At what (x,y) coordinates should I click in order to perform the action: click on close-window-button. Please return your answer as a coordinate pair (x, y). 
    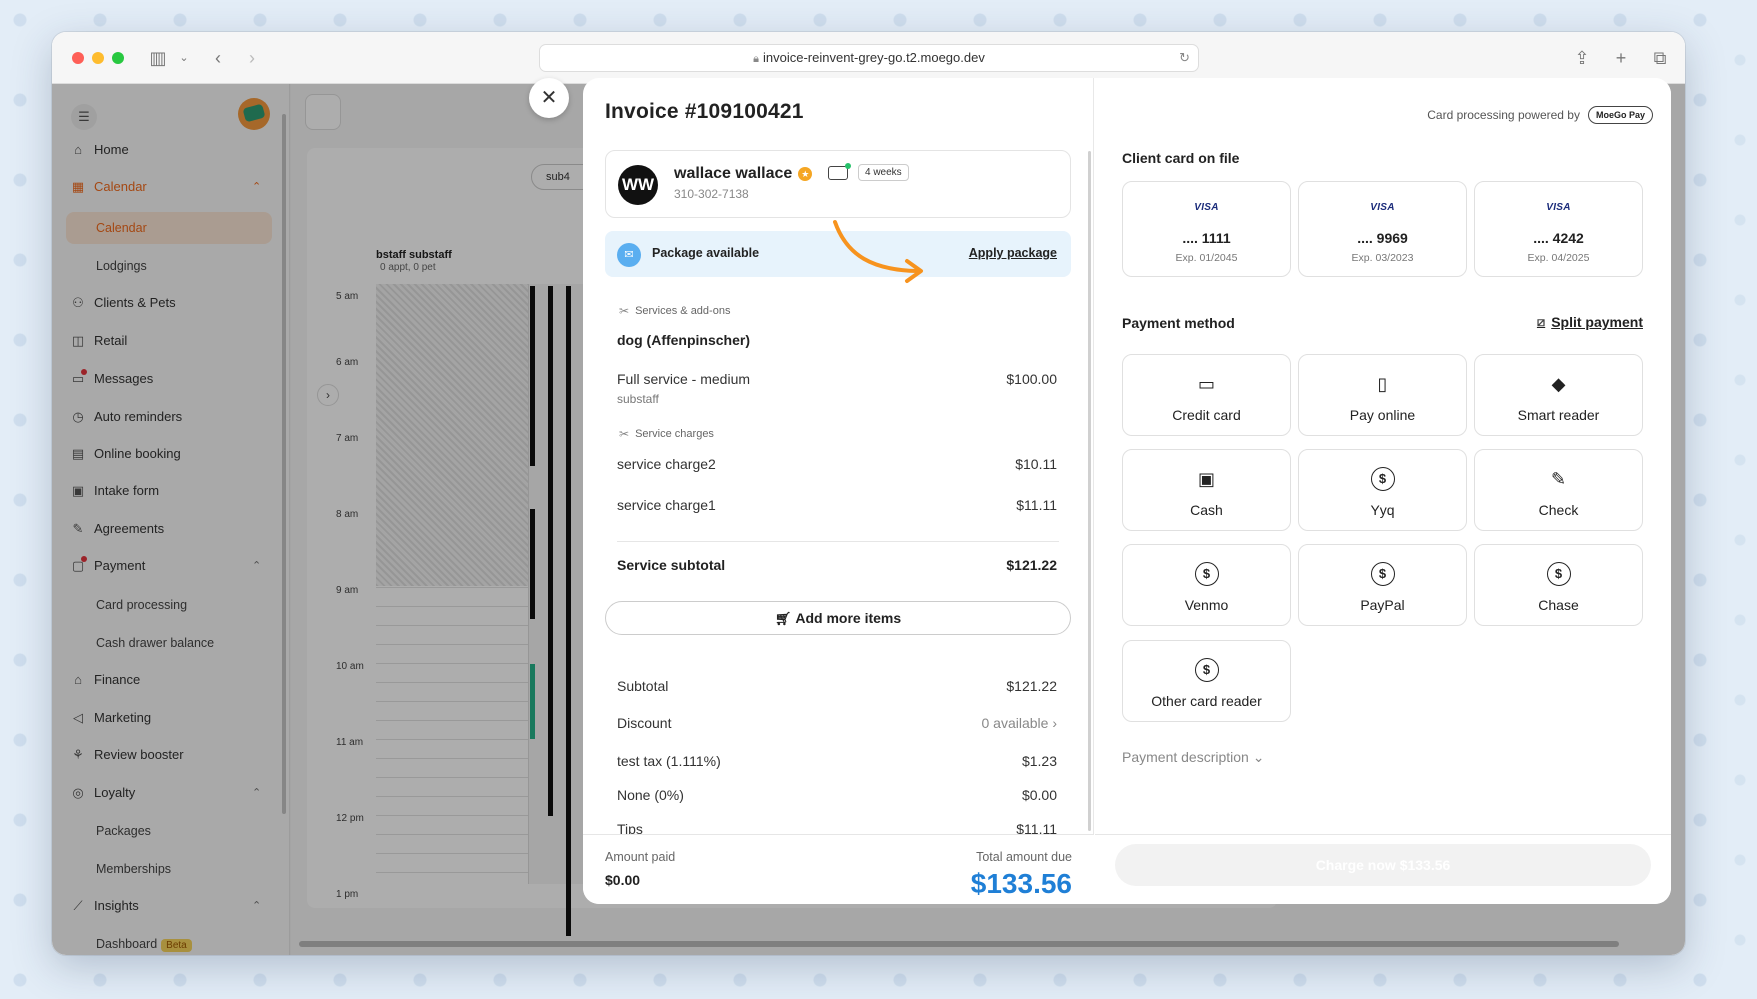
    Looking at the image, I should click on (78, 58).